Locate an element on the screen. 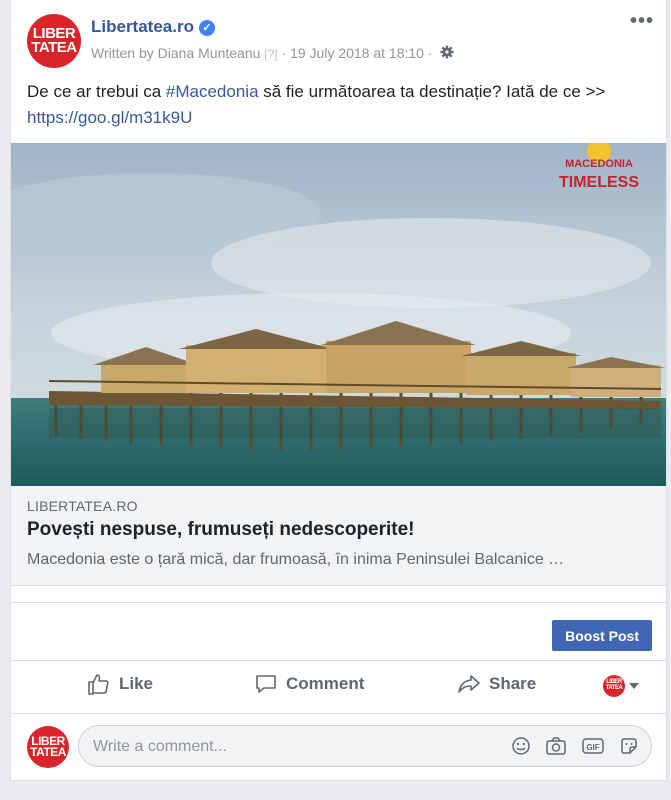 This screenshot has width=671, height=800. camera-icon is located at coordinates (556, 746).